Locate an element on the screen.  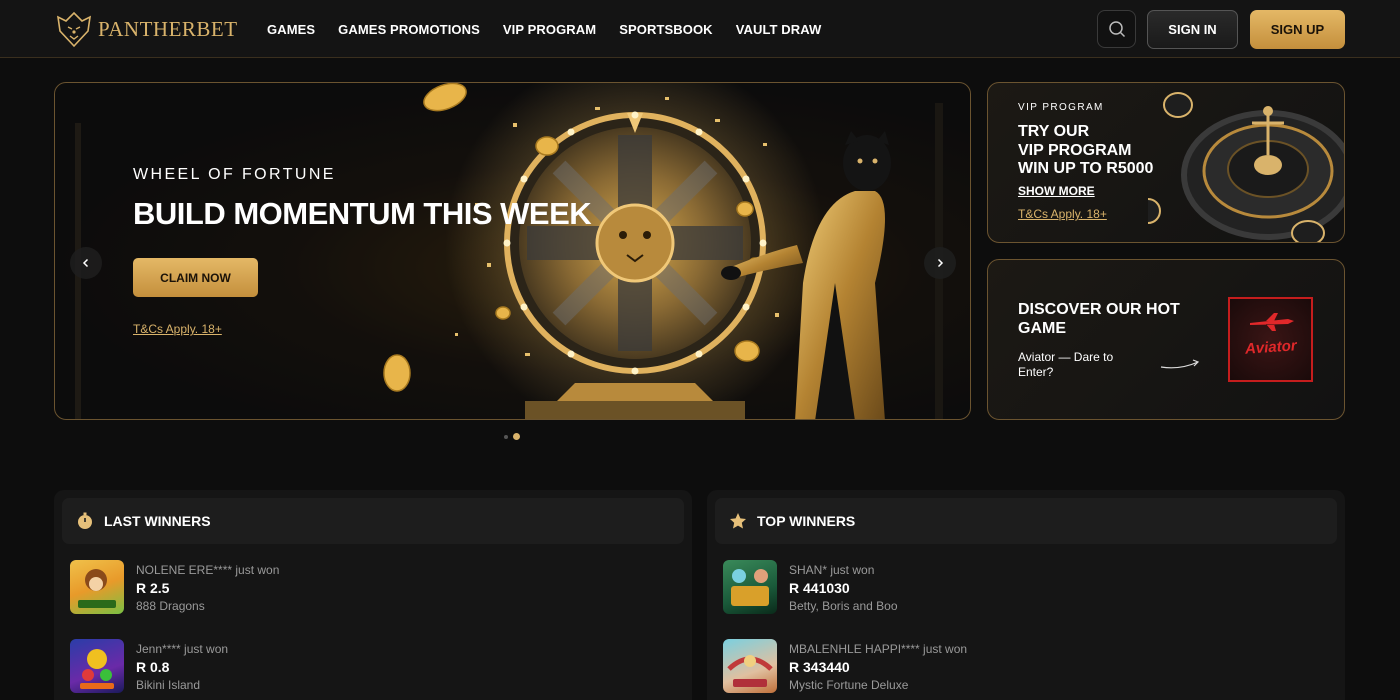
plane-icon is located at coordinates (1272, 322).